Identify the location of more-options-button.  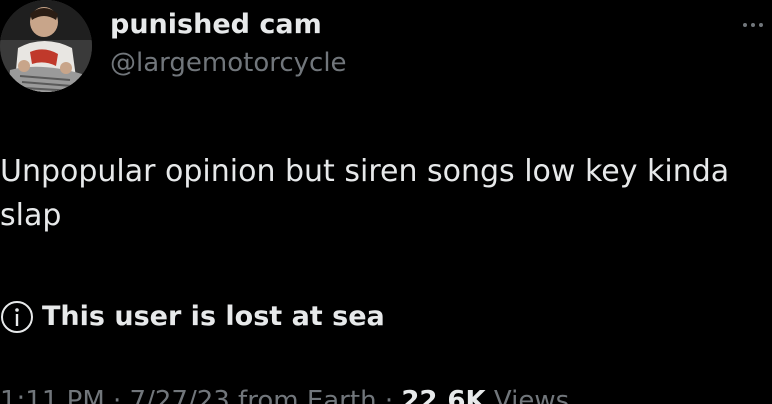
(753, 25).